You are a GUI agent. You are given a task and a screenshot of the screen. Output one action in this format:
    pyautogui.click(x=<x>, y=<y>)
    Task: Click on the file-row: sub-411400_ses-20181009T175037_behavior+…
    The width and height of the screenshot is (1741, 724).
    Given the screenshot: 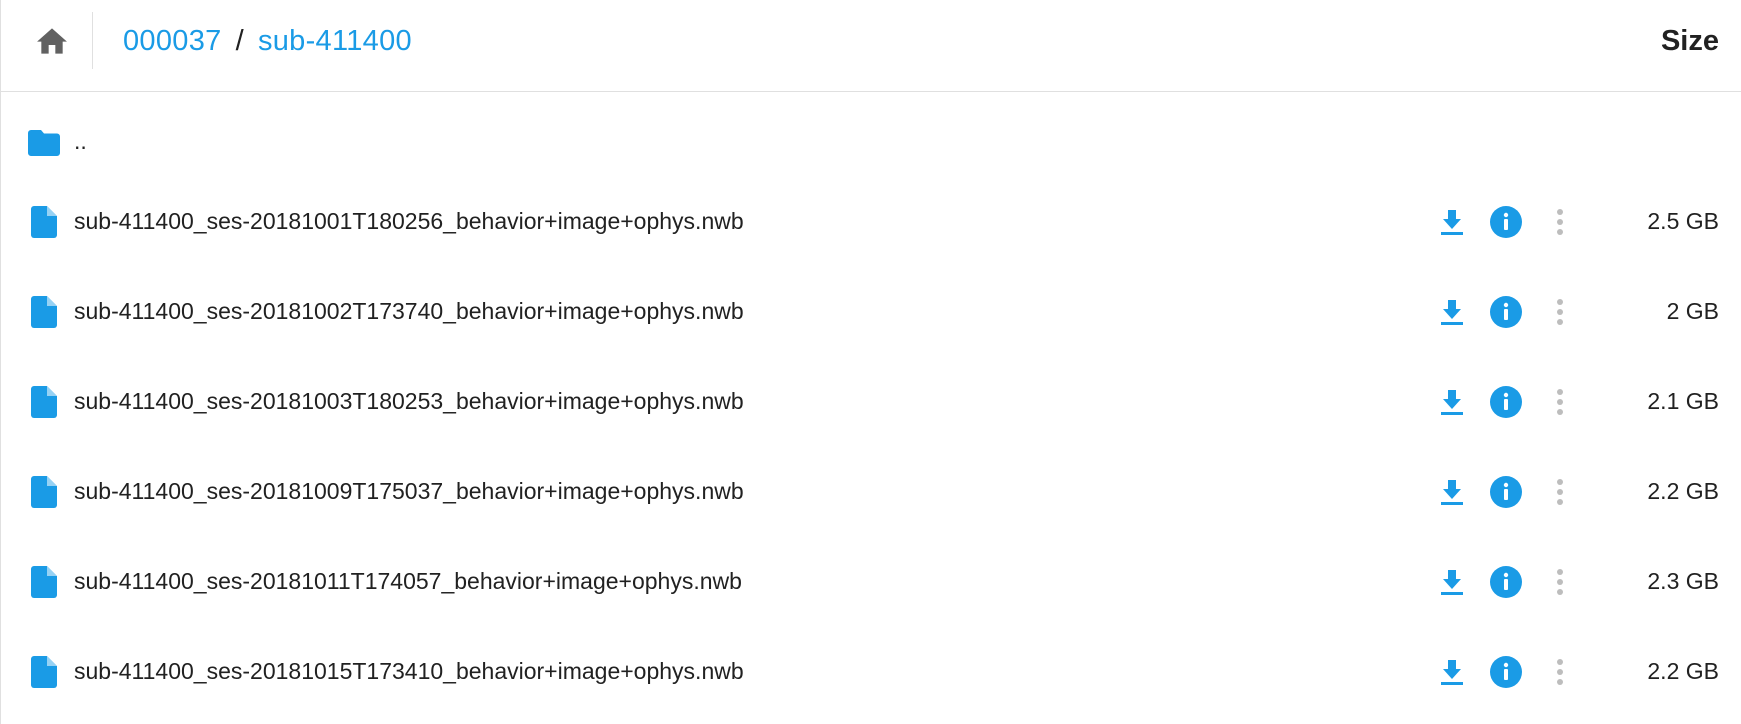 What is the action you would take?
    pyautogui.click(x=871, y=491)
    